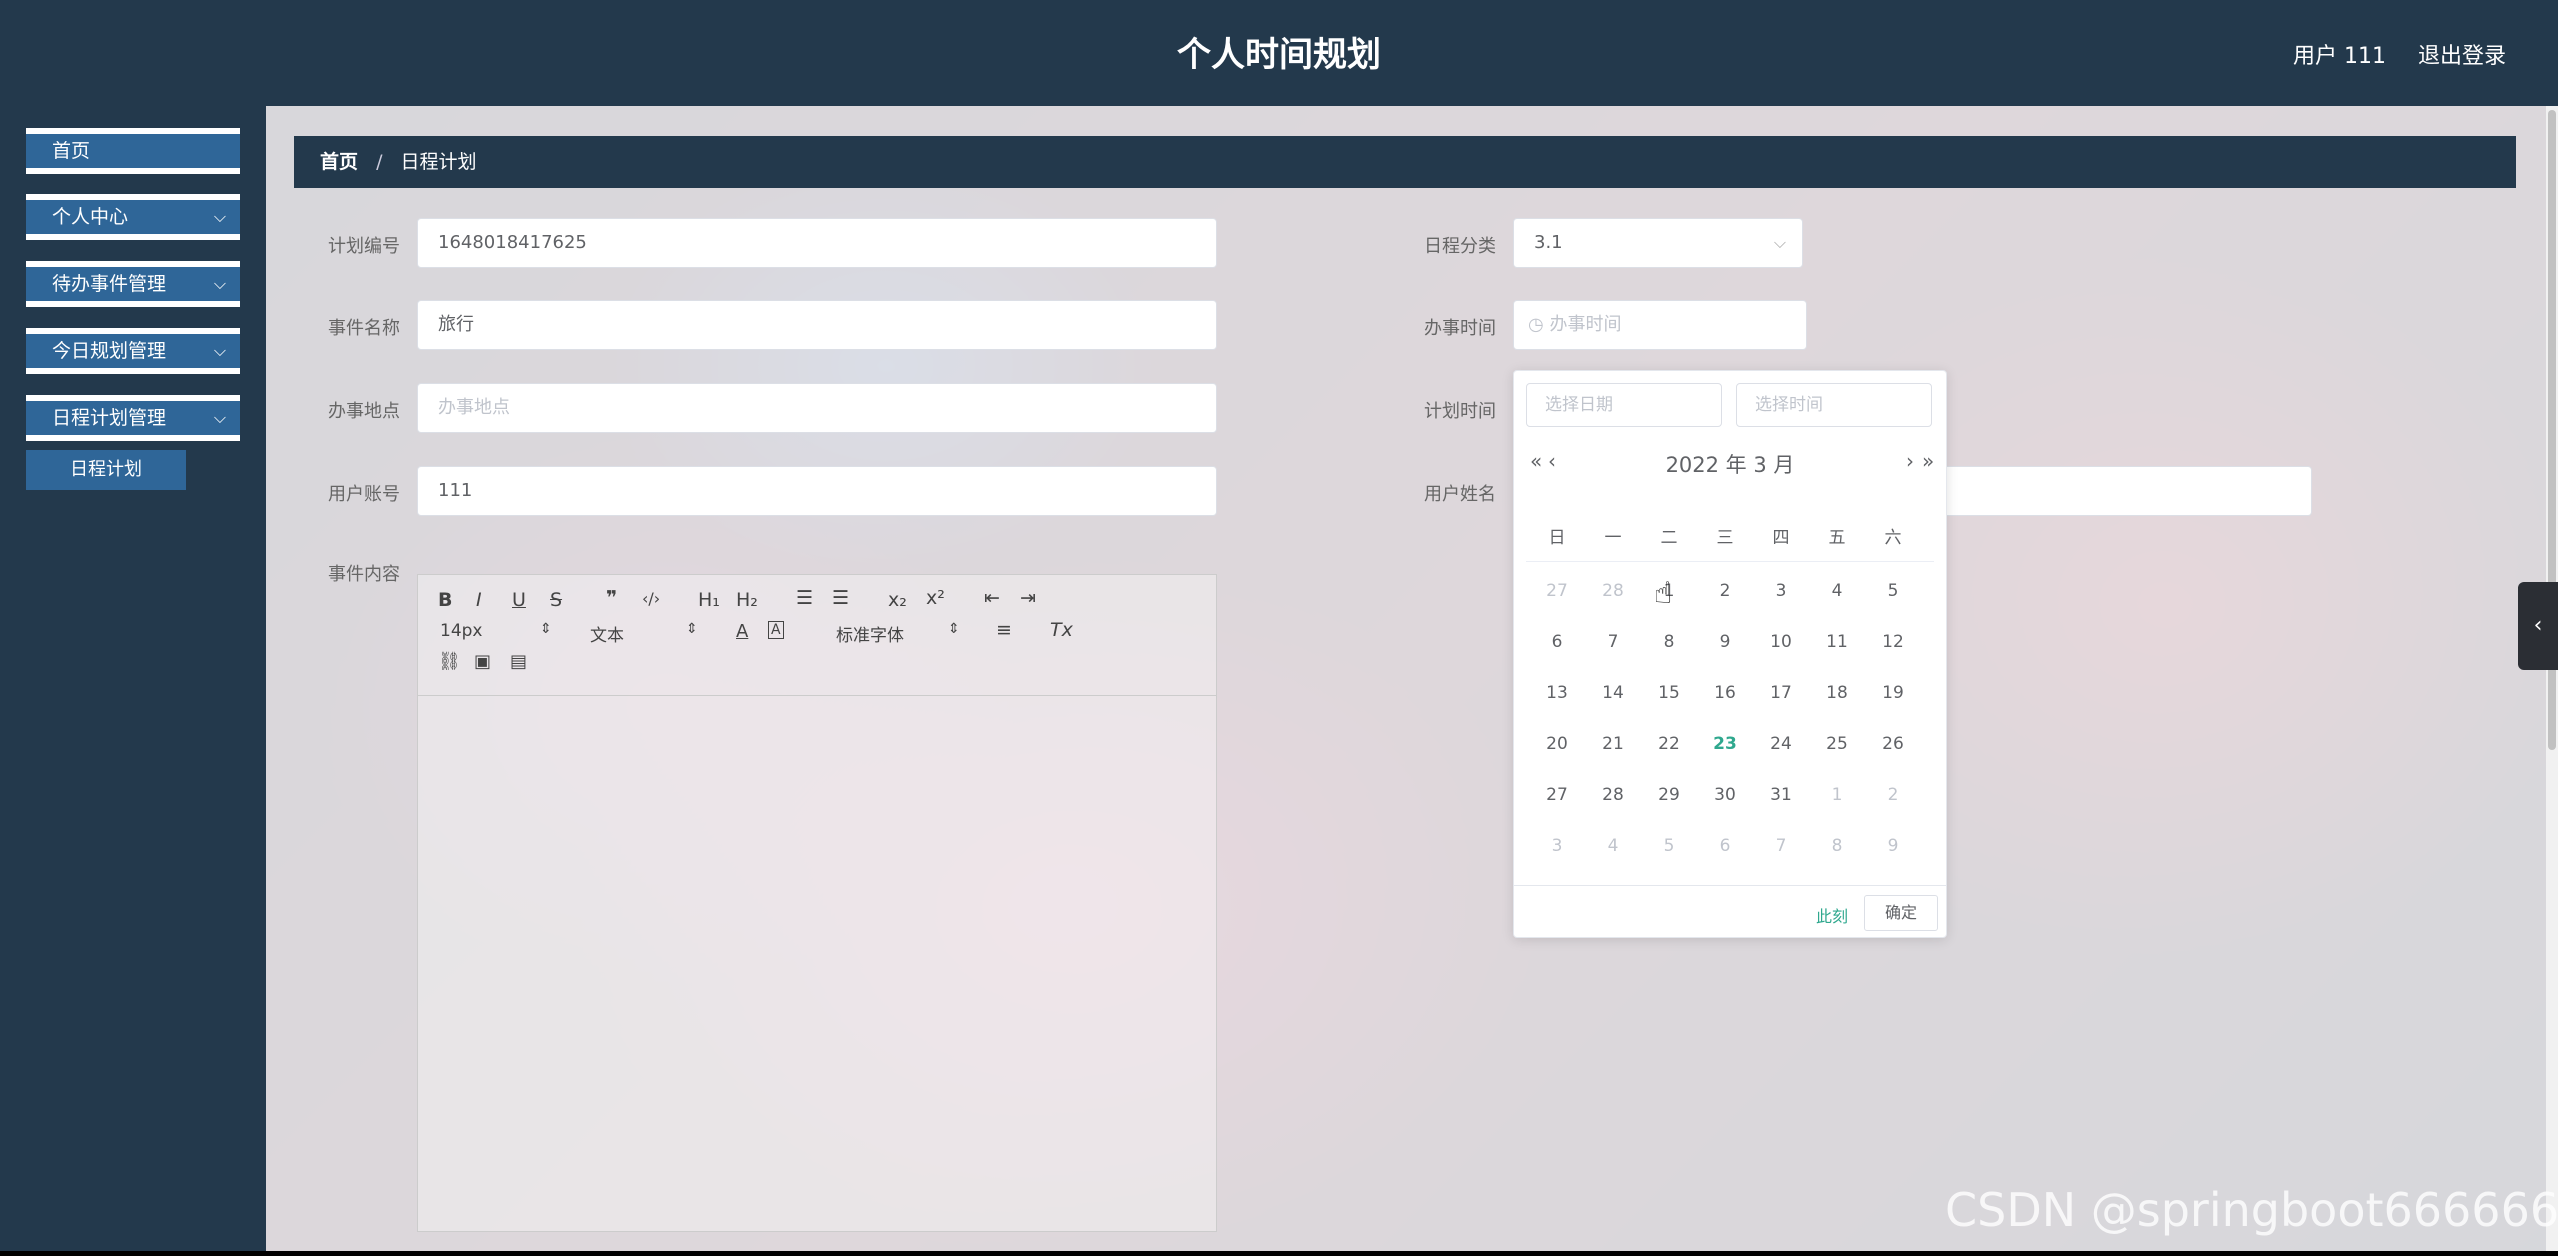  What do you see at coordinates (1669, 795) in the screenshot?
I see `calendar-day: 29` at bounding box center [1669, 795].